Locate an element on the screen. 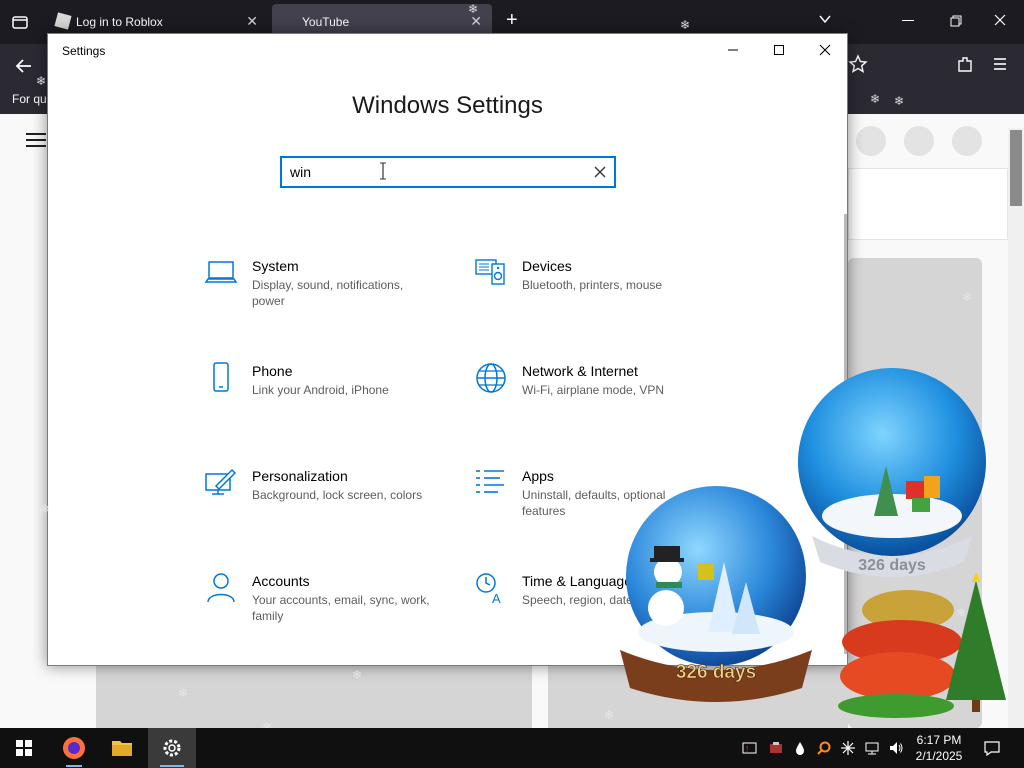  tab-list-icon is located at coordinates (20, 22).